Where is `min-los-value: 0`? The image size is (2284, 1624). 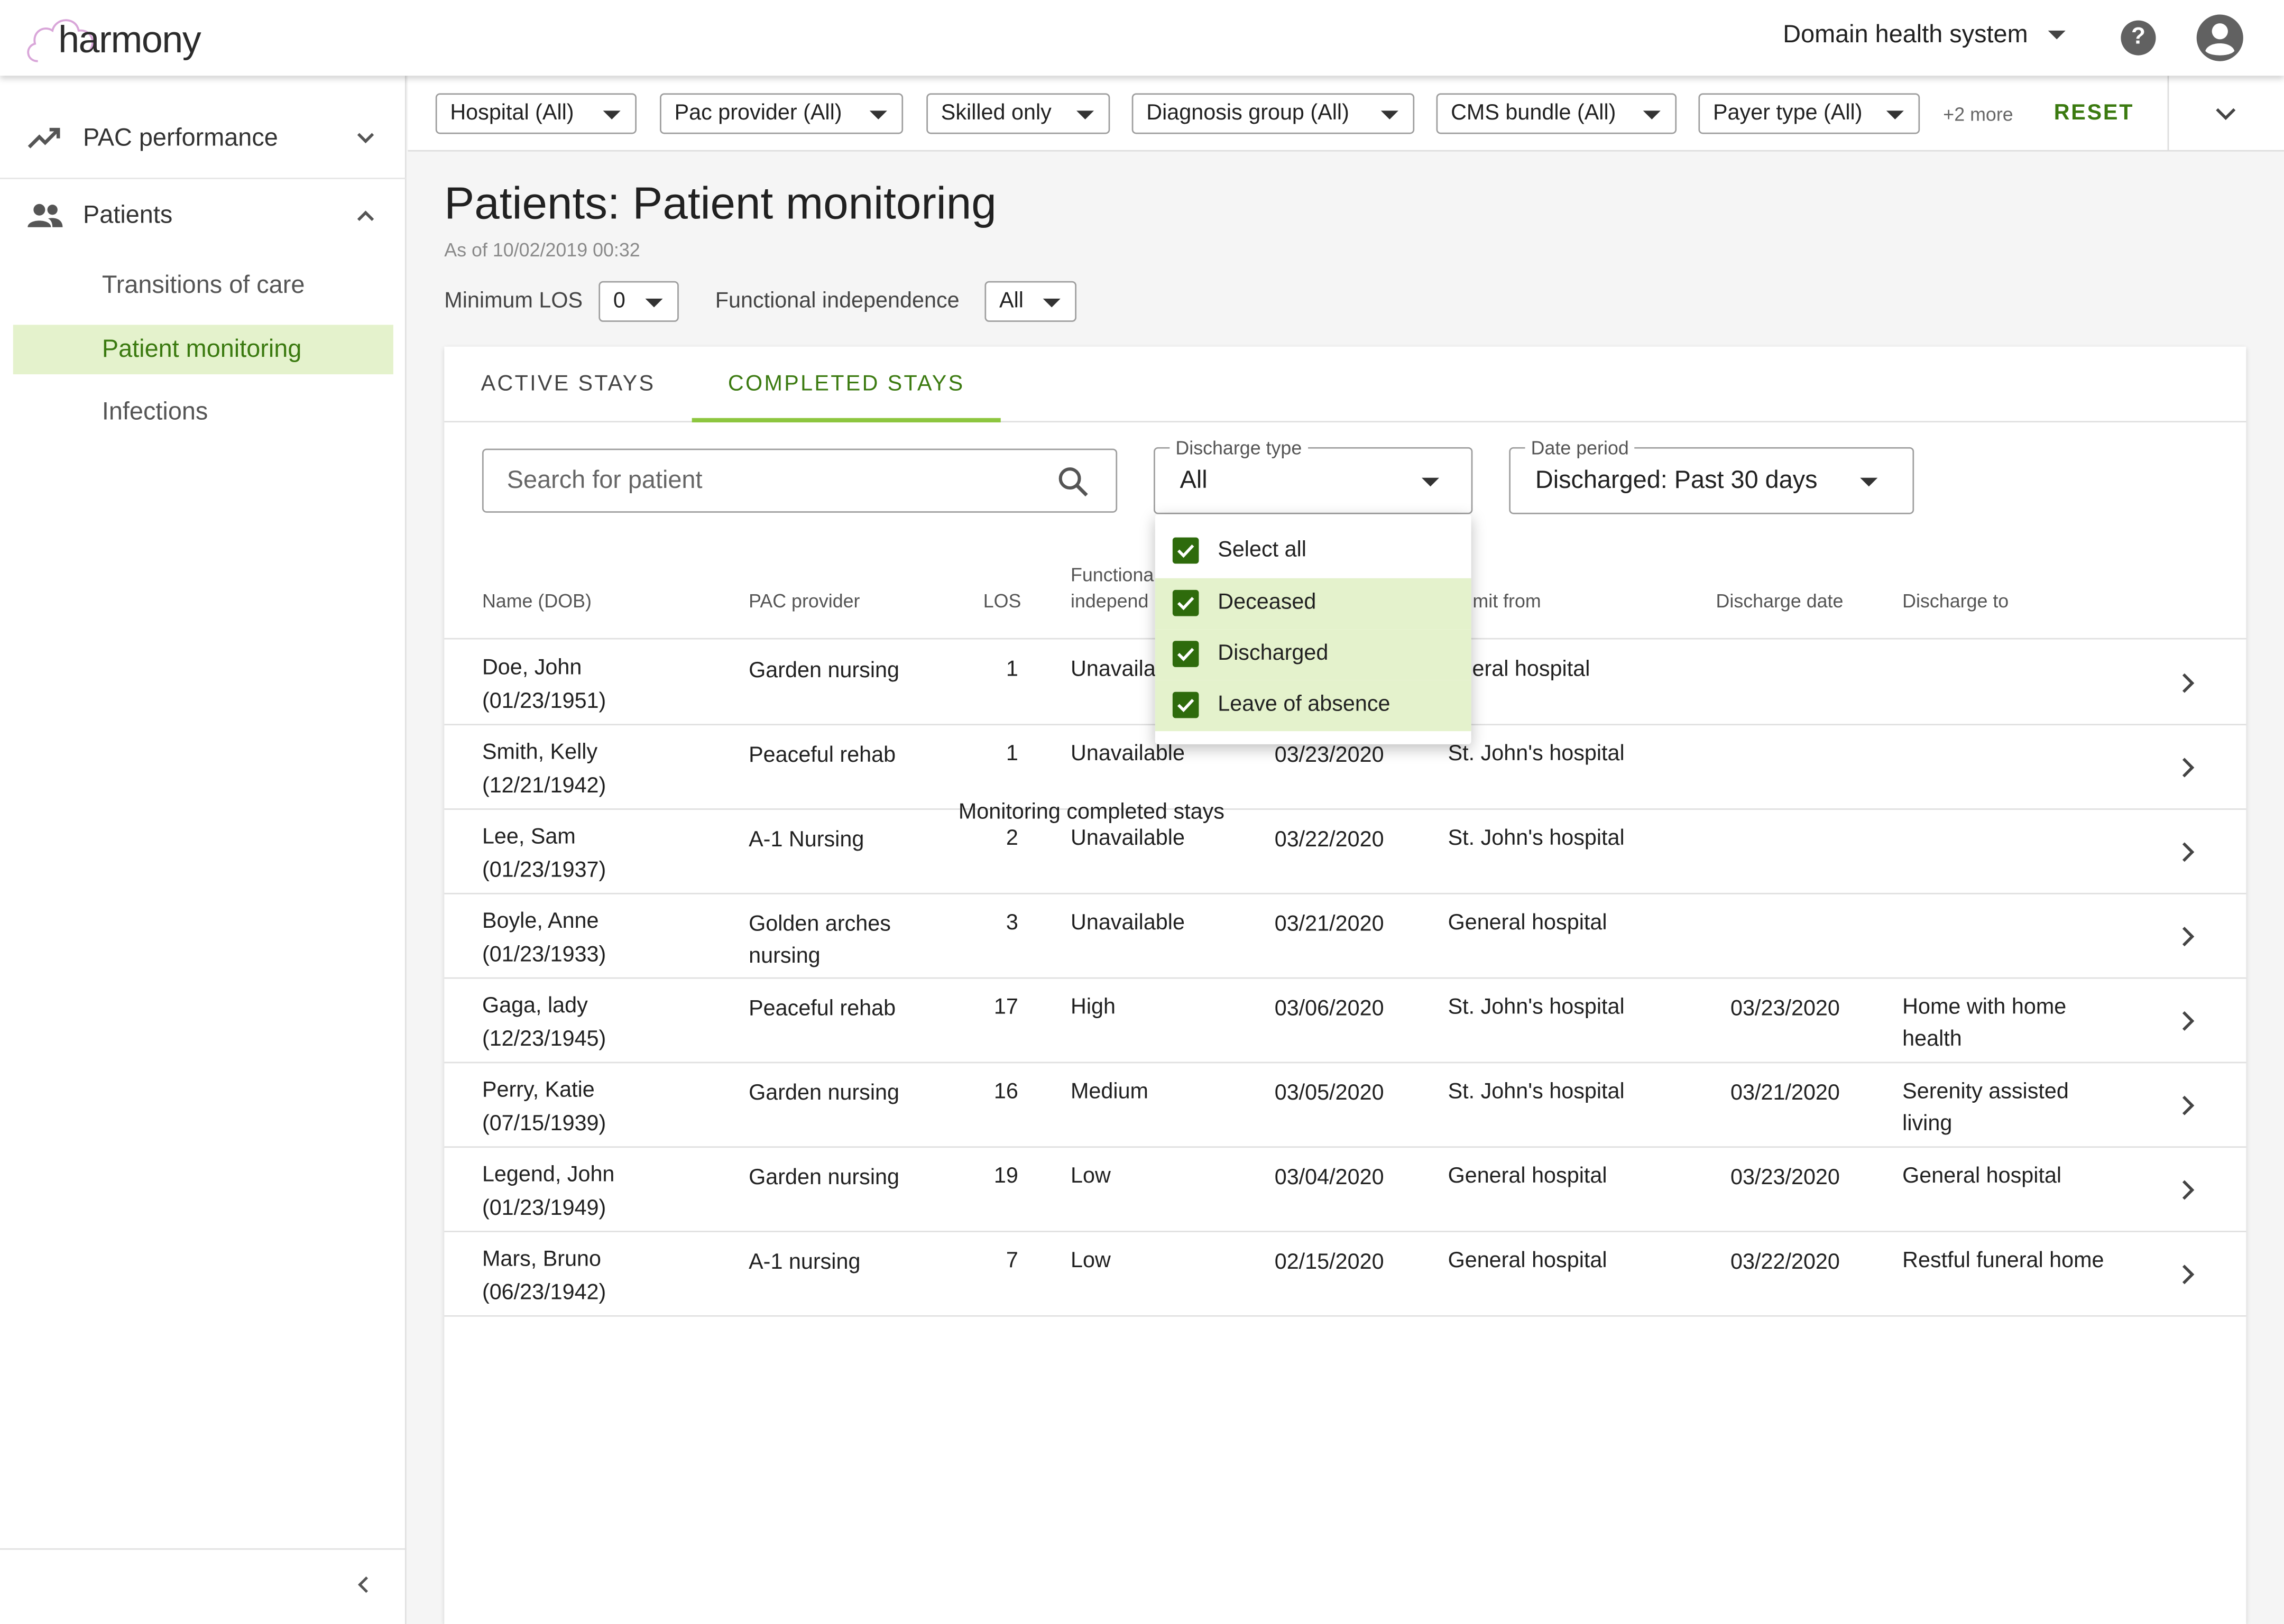
min-los-value: 0 is located at coordinates (619, 300).